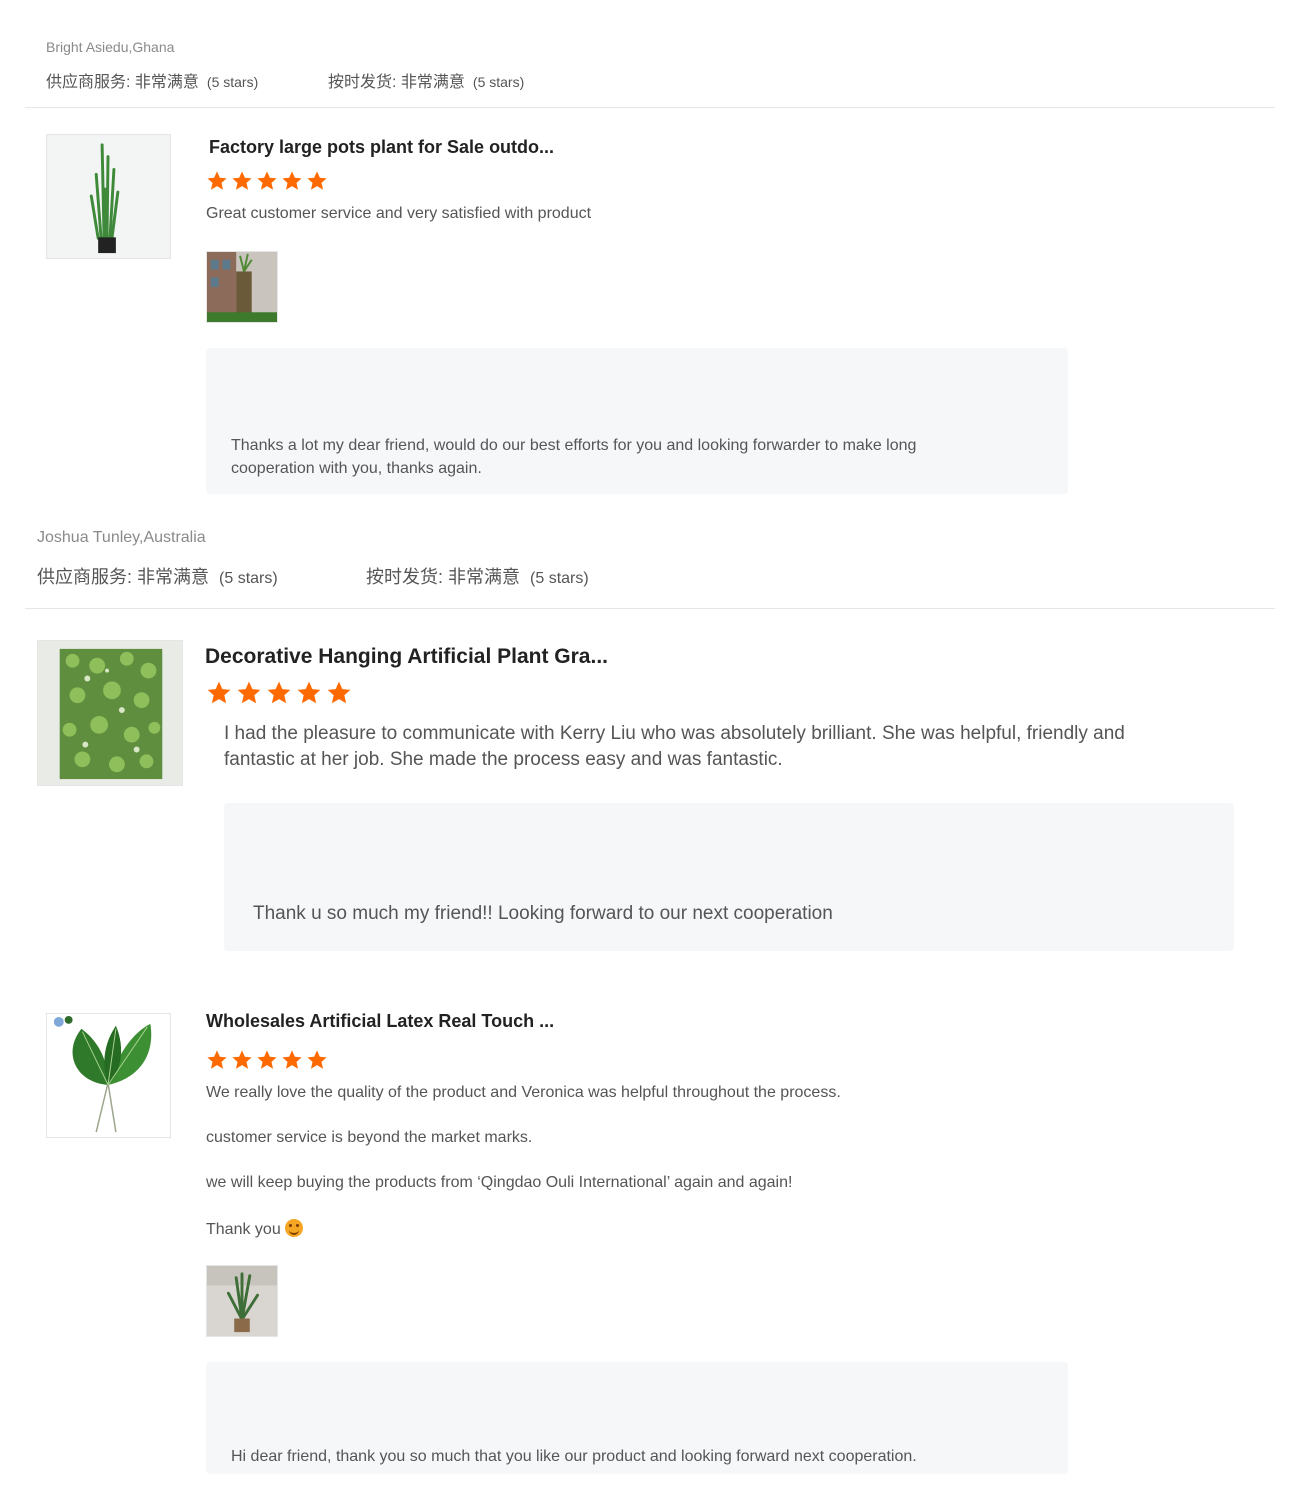  What do you see at coordinates (243, 1229) in the screenshot?
I see `review-comment-text: Thank you` at bounding box center [243, 1229].